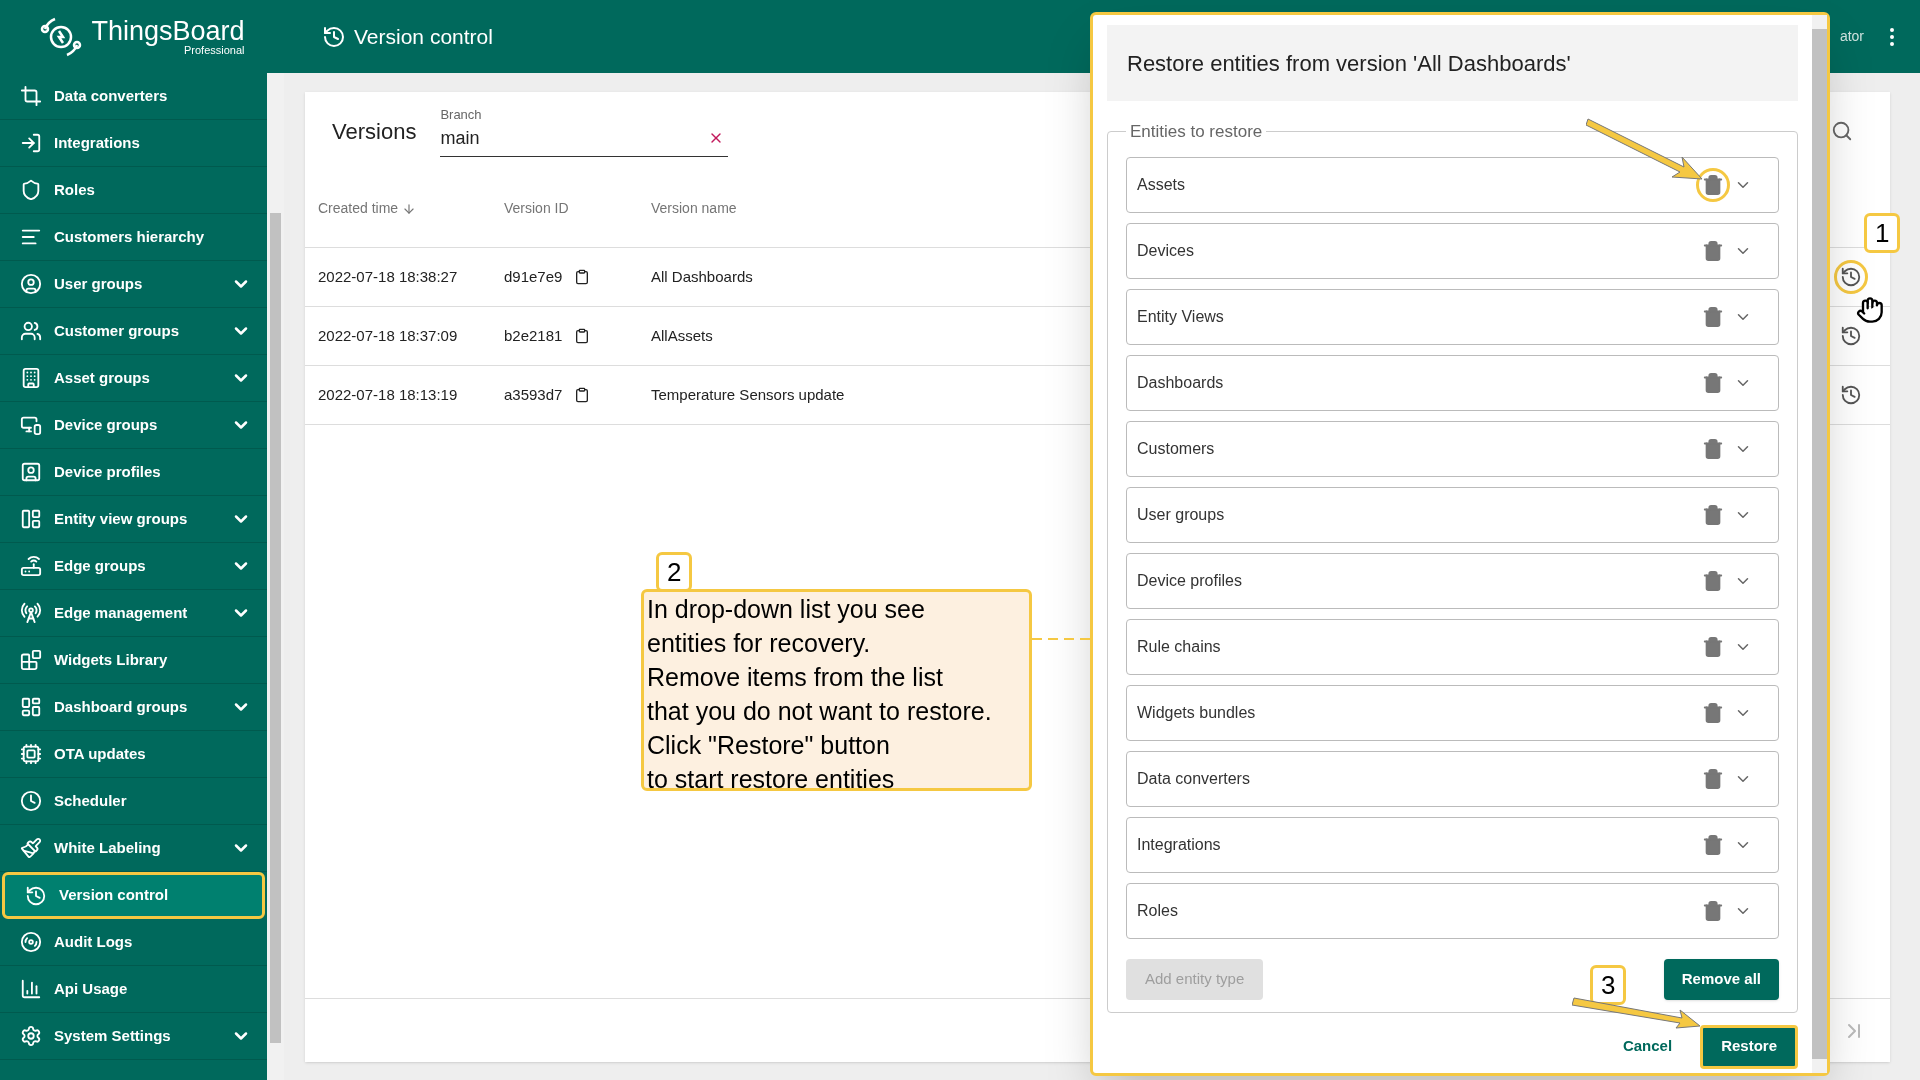 The image size is (1920, 1080). I want to click on remove-all-button: Remove all, so click(1721, 979).